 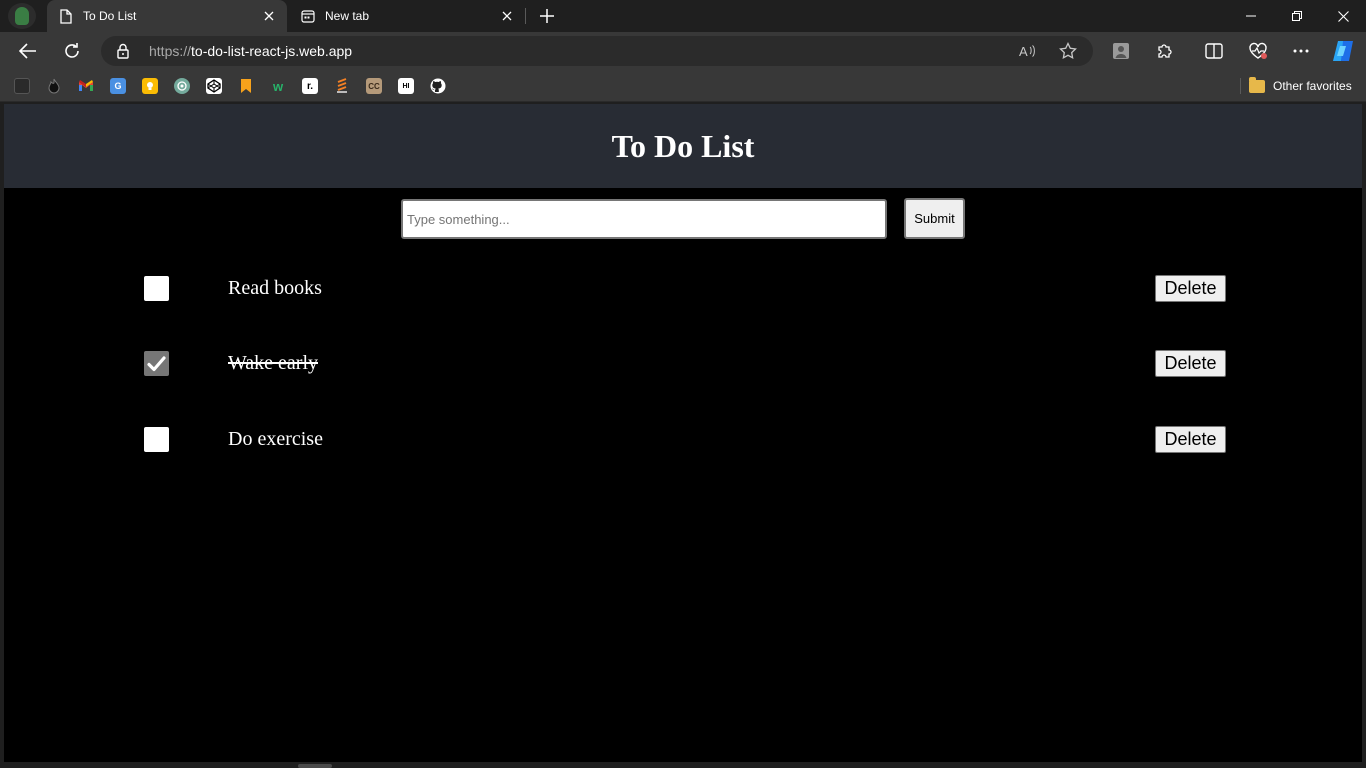 What do you see at coordinates (214, 86) in the screenshot?
I see `codepen-icon` at bounding box center [214, 86].